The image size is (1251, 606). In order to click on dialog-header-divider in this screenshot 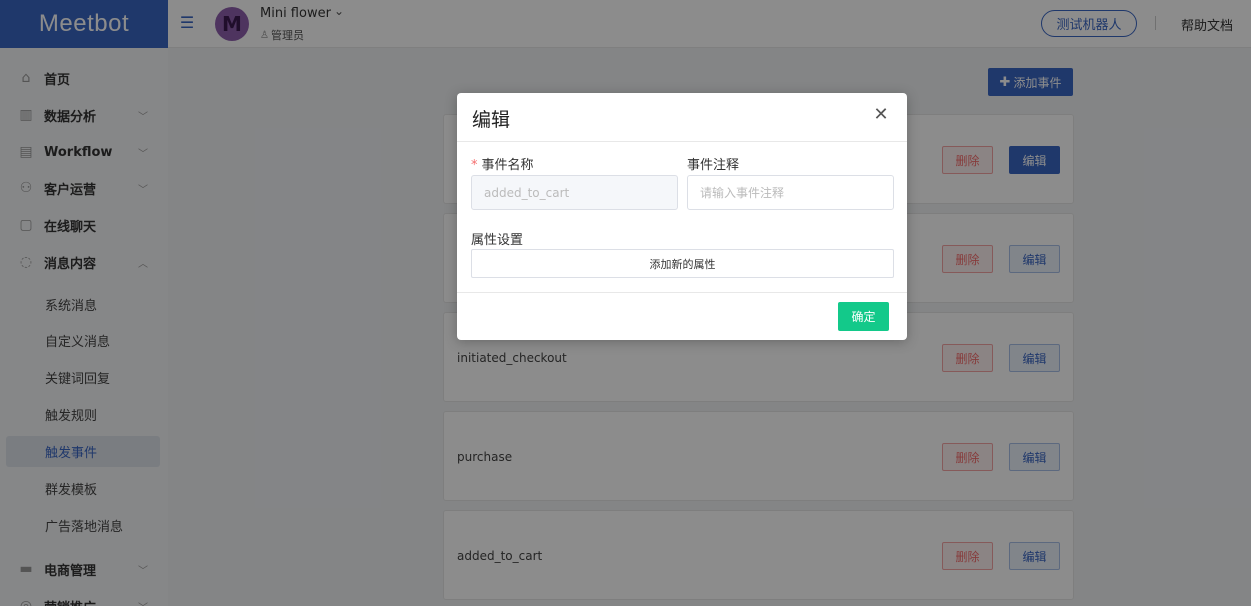, I will do `click(682, 141)`.